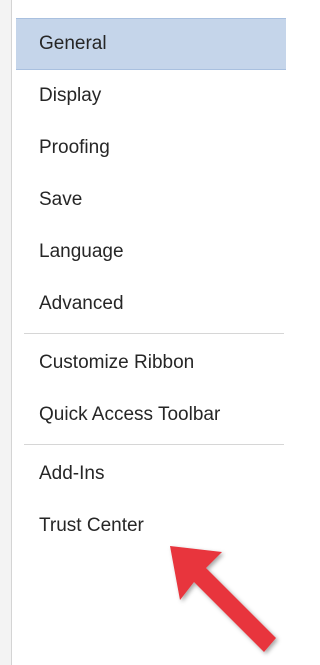 This screenshot has height=665, width=320. I want to click on nav-item-advanced: Advanced, so click(151, 304).